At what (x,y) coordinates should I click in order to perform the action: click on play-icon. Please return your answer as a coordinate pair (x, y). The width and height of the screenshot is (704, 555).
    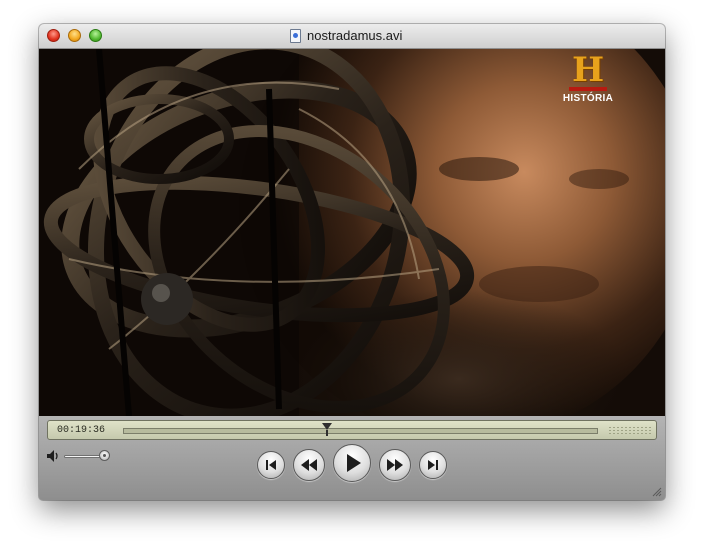
    Looking at the image, I should click on (354, 463).